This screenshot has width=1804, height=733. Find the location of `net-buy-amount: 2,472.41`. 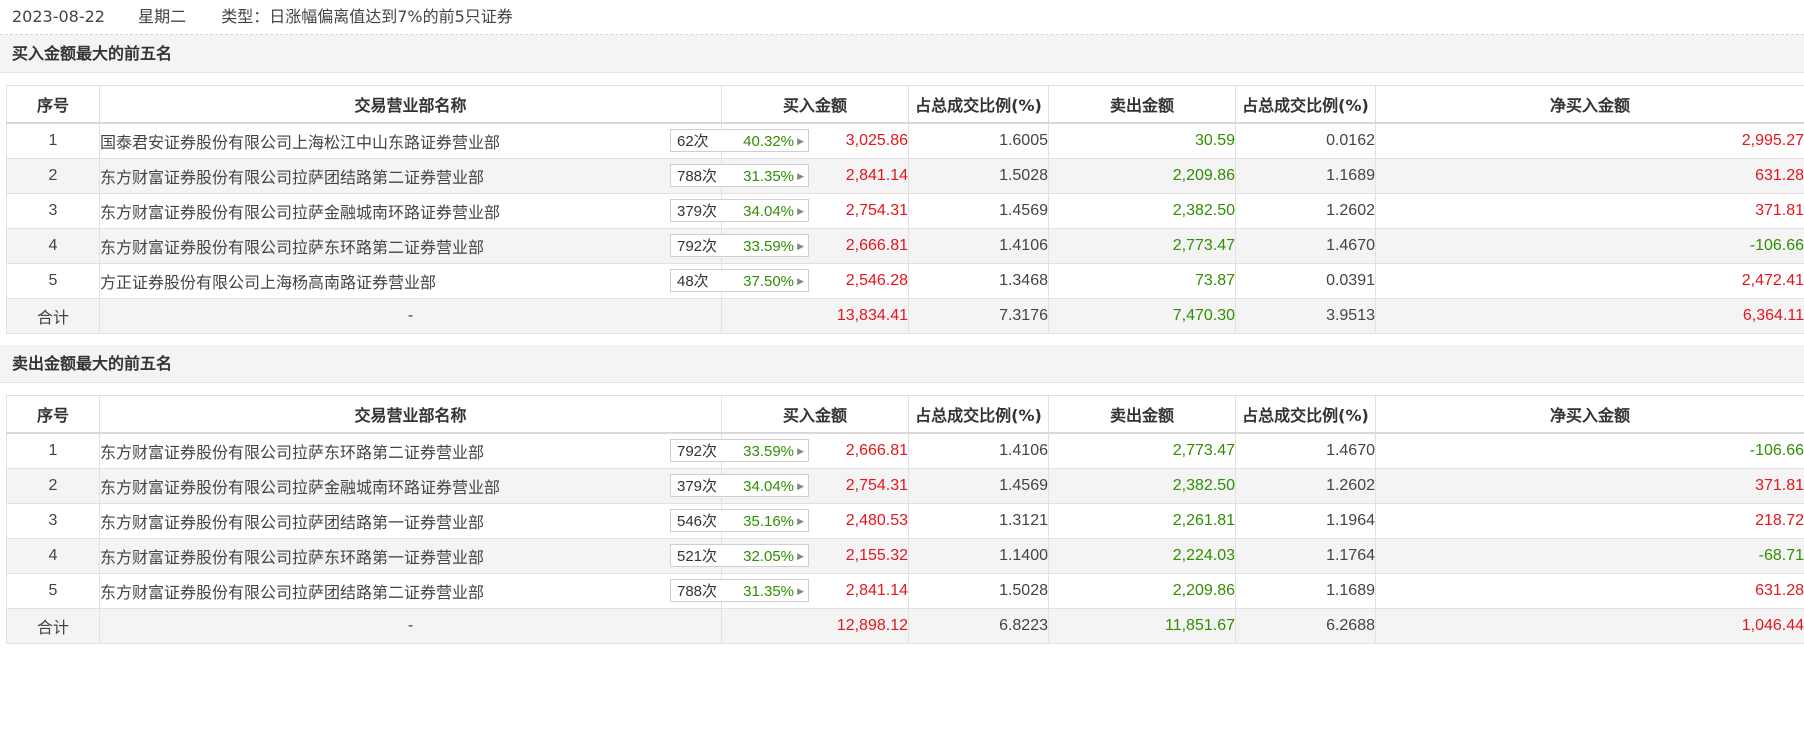

net-buy-amount: 2,472.41 is located at coordinates (1589, 281).